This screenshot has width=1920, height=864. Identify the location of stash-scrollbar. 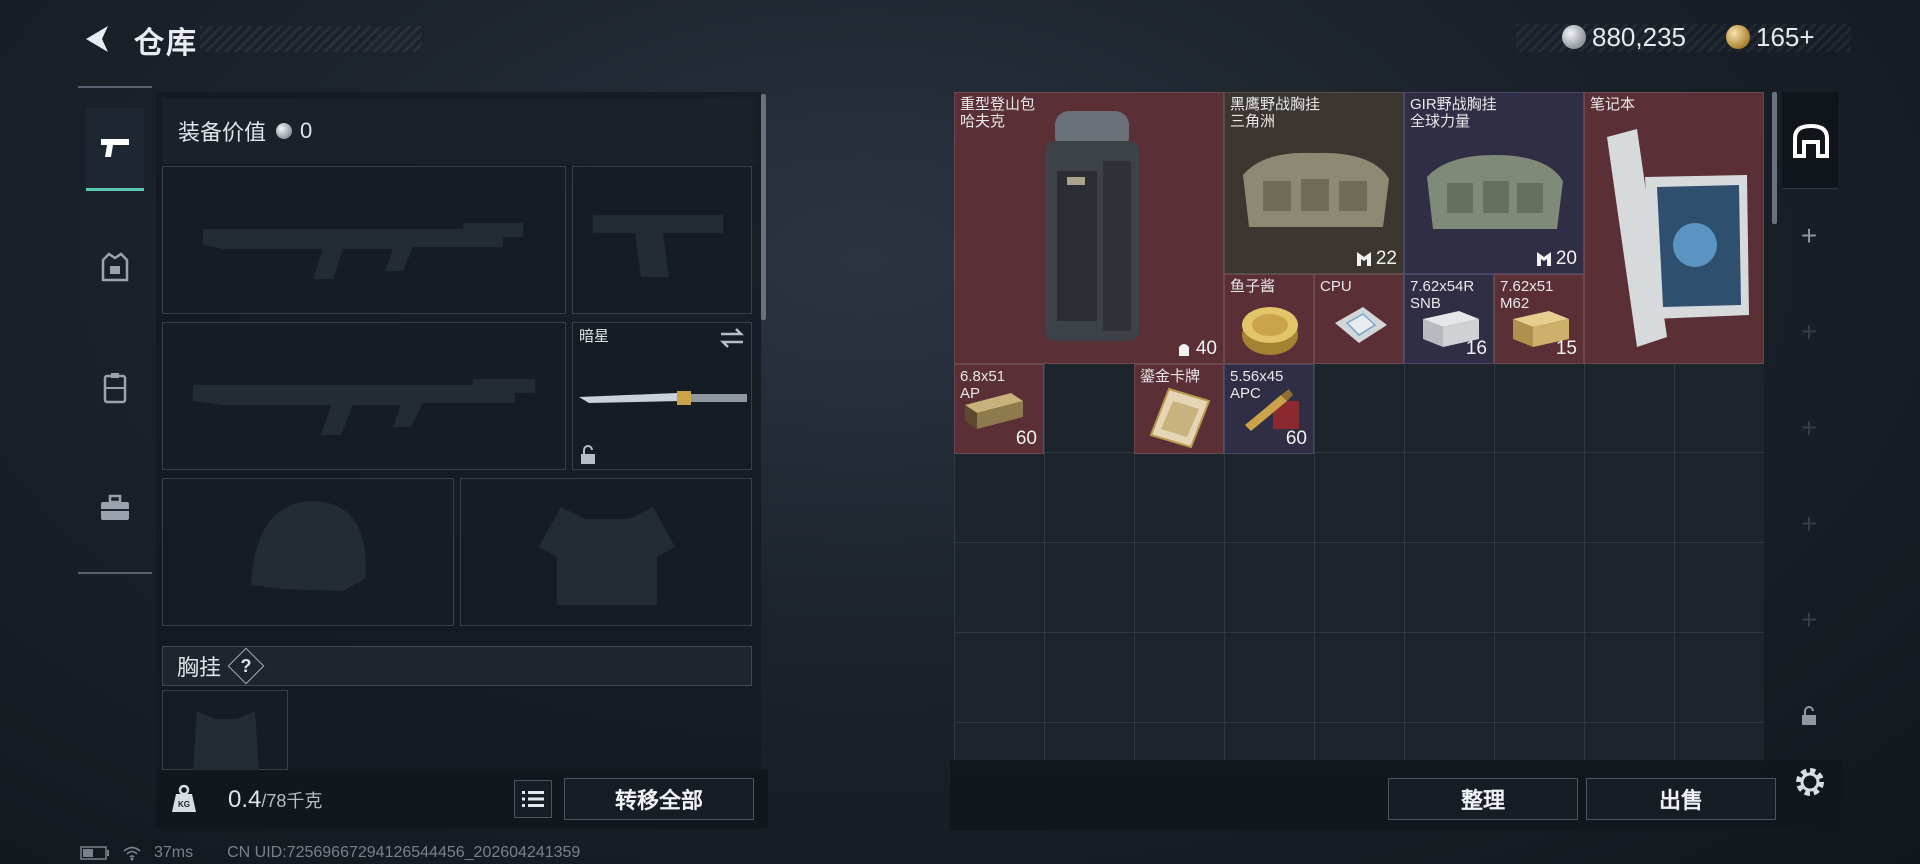
(1774, 158).